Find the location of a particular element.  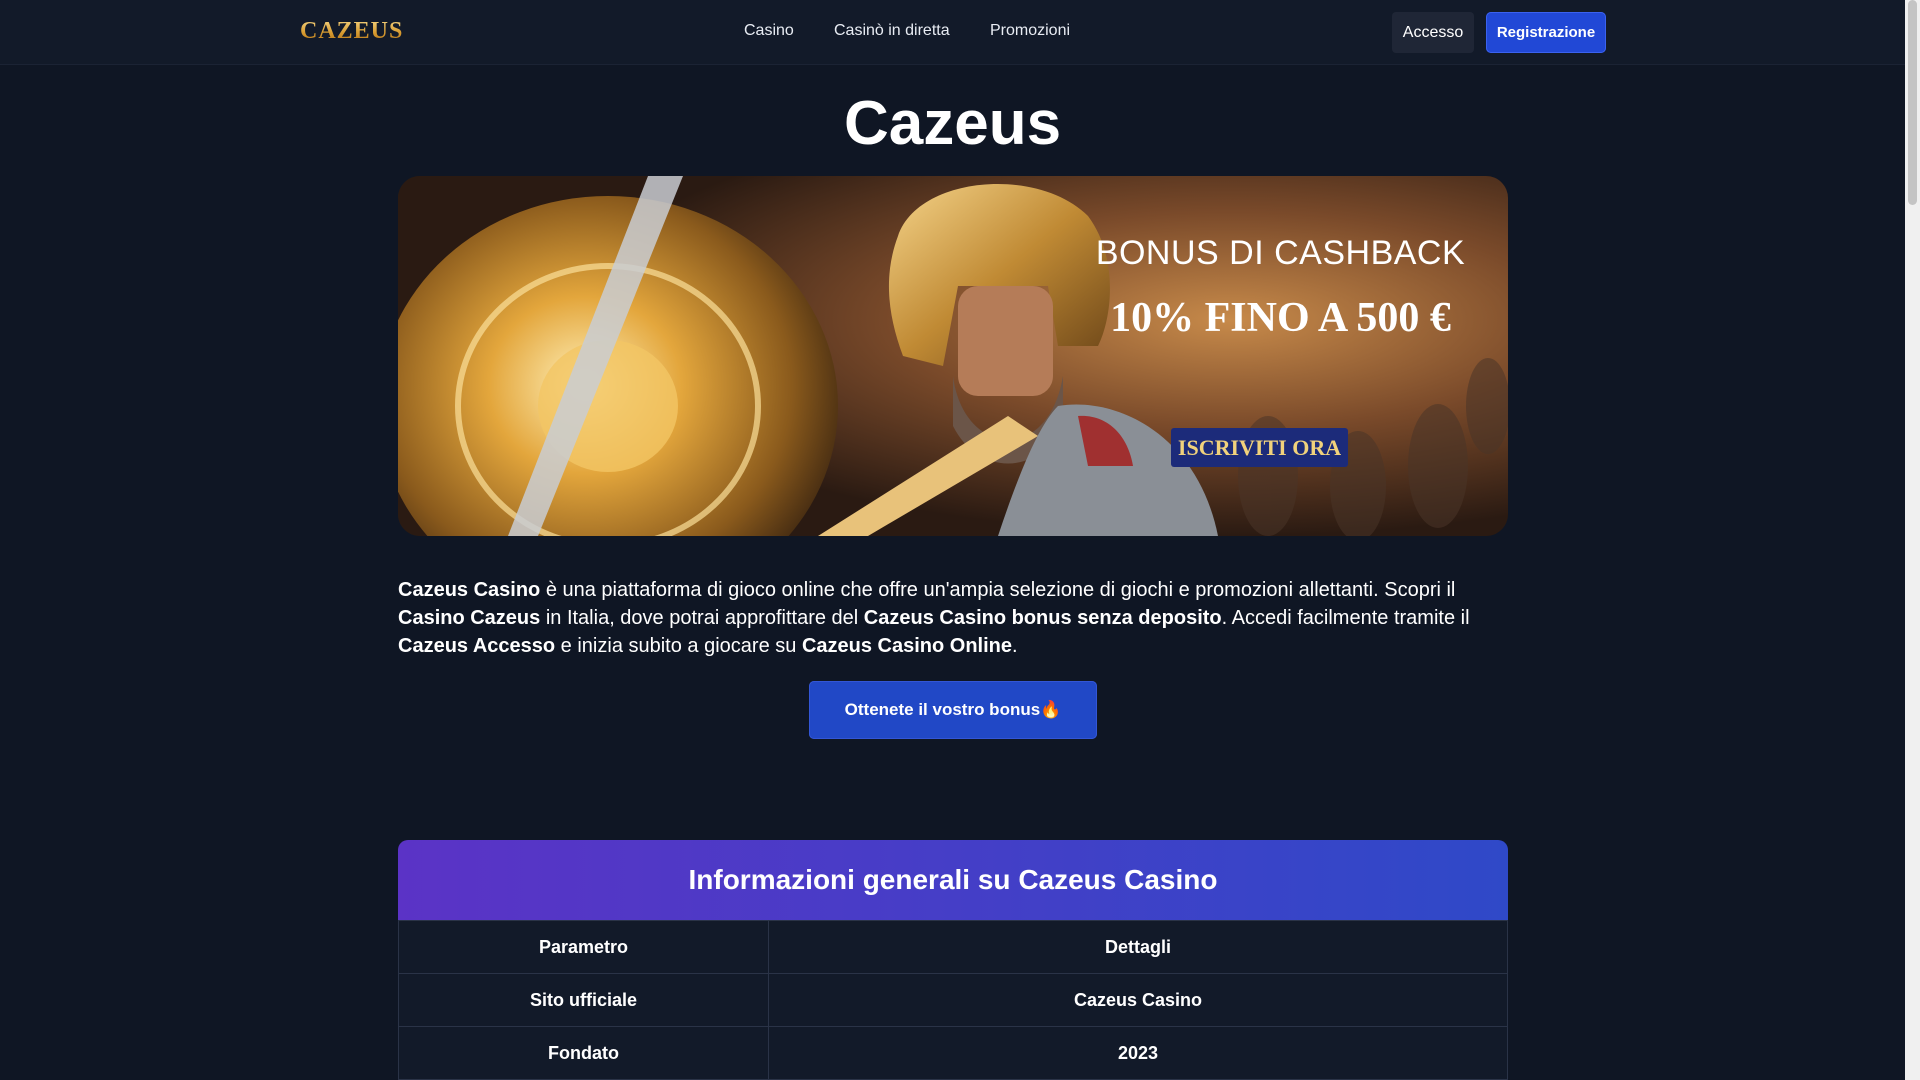

nav-promotions: Promozioni is located at coordinates (1030, 31).